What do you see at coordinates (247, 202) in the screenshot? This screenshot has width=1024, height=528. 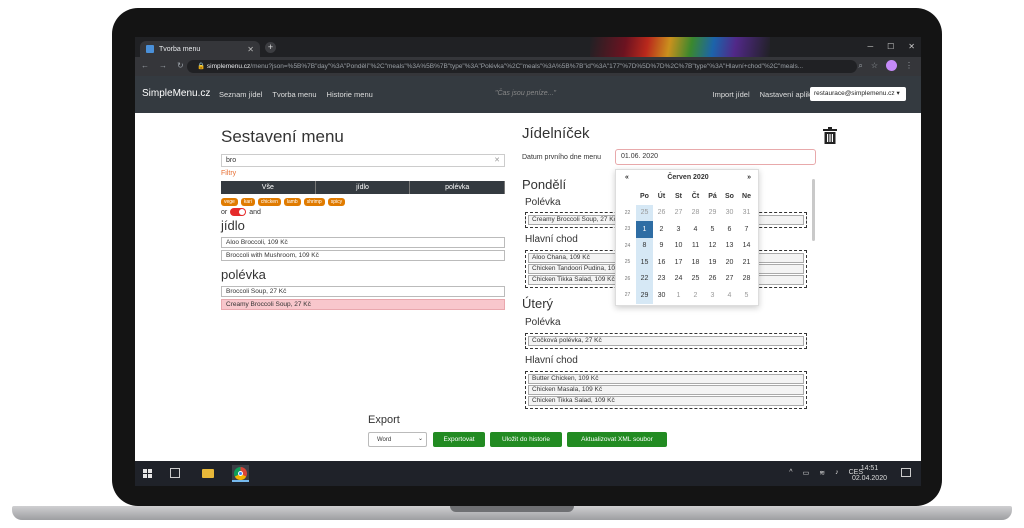 I see `tag-kari: kari` at bounding box center [247, 202].